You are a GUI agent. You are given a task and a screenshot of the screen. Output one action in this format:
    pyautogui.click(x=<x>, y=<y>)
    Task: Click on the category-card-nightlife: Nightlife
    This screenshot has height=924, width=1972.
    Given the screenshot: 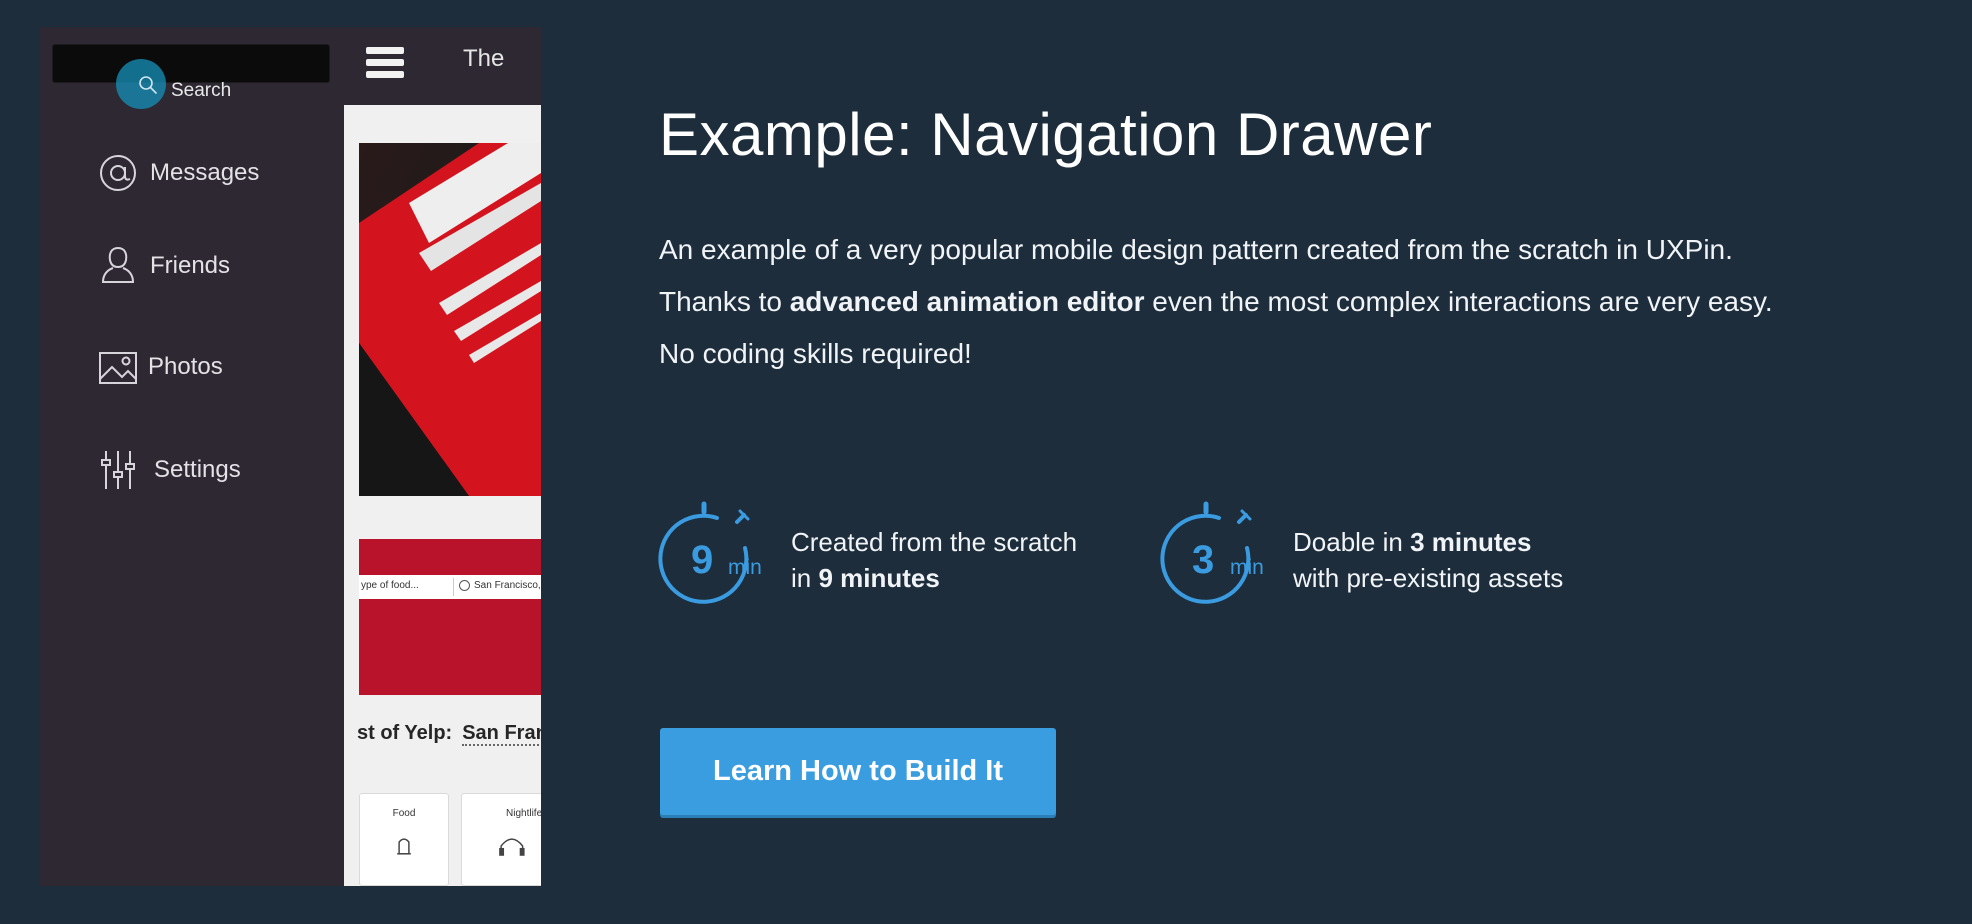 What is the action you would take?
    pyautogui.click(x=501, y=839)
    